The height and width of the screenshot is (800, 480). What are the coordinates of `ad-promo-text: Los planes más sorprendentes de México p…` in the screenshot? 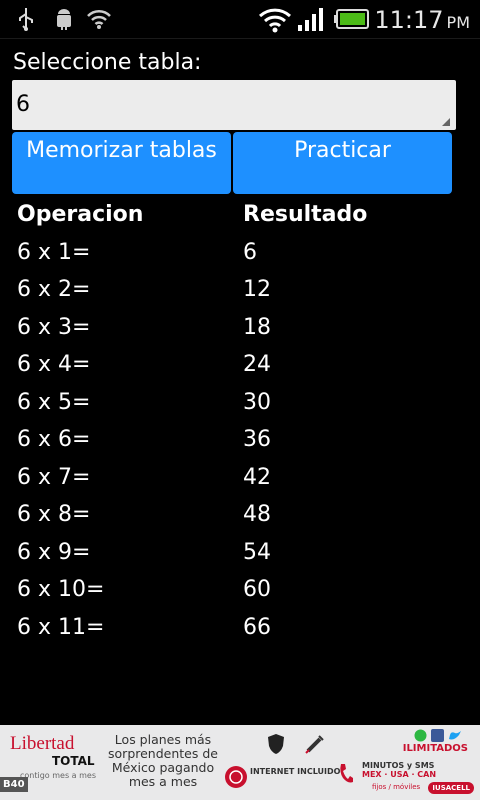 It's located at (163, 760).